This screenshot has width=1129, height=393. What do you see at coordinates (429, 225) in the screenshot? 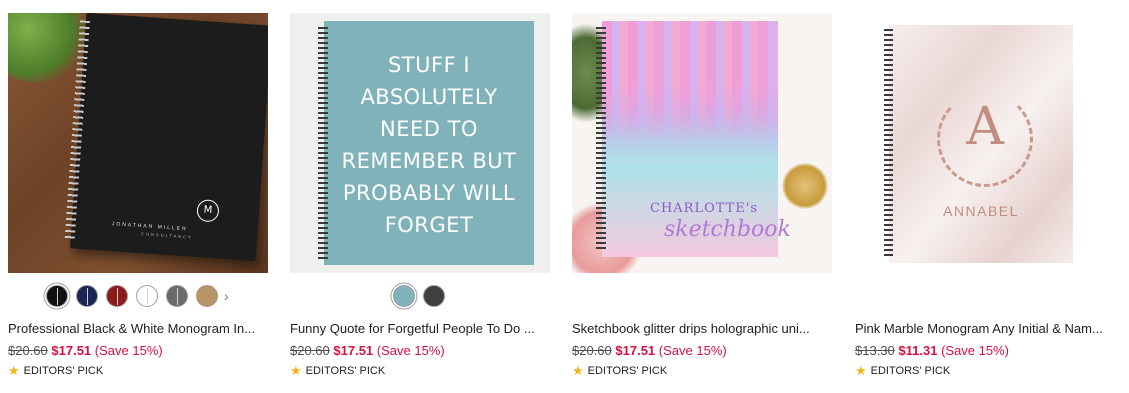
I see `quote-line: FORGET` at bounding box center [429, 225].